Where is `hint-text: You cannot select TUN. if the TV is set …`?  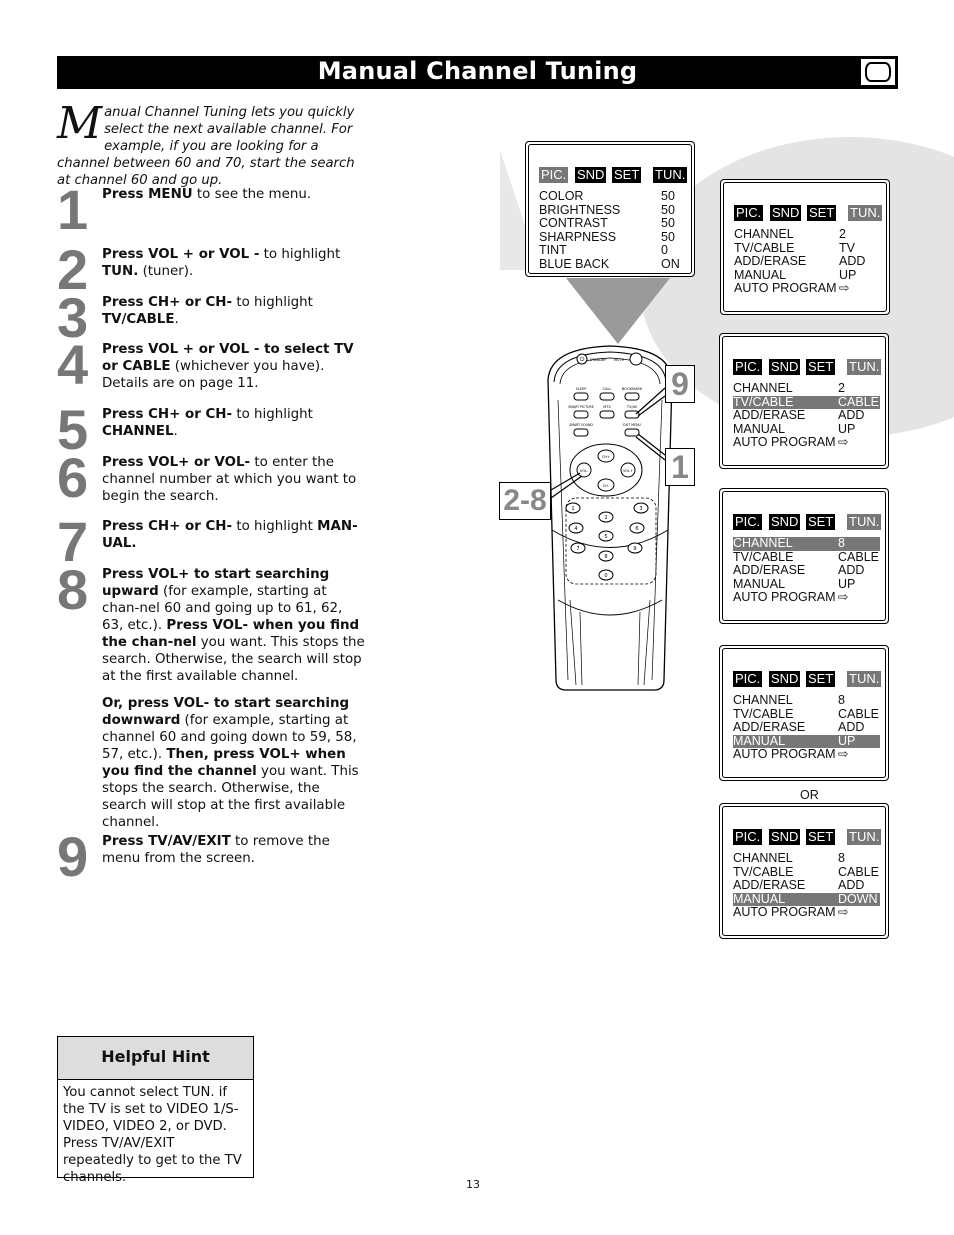
hint-text: You cannot select TUN. if the TV is set … is located at coordinates (152, 1135).